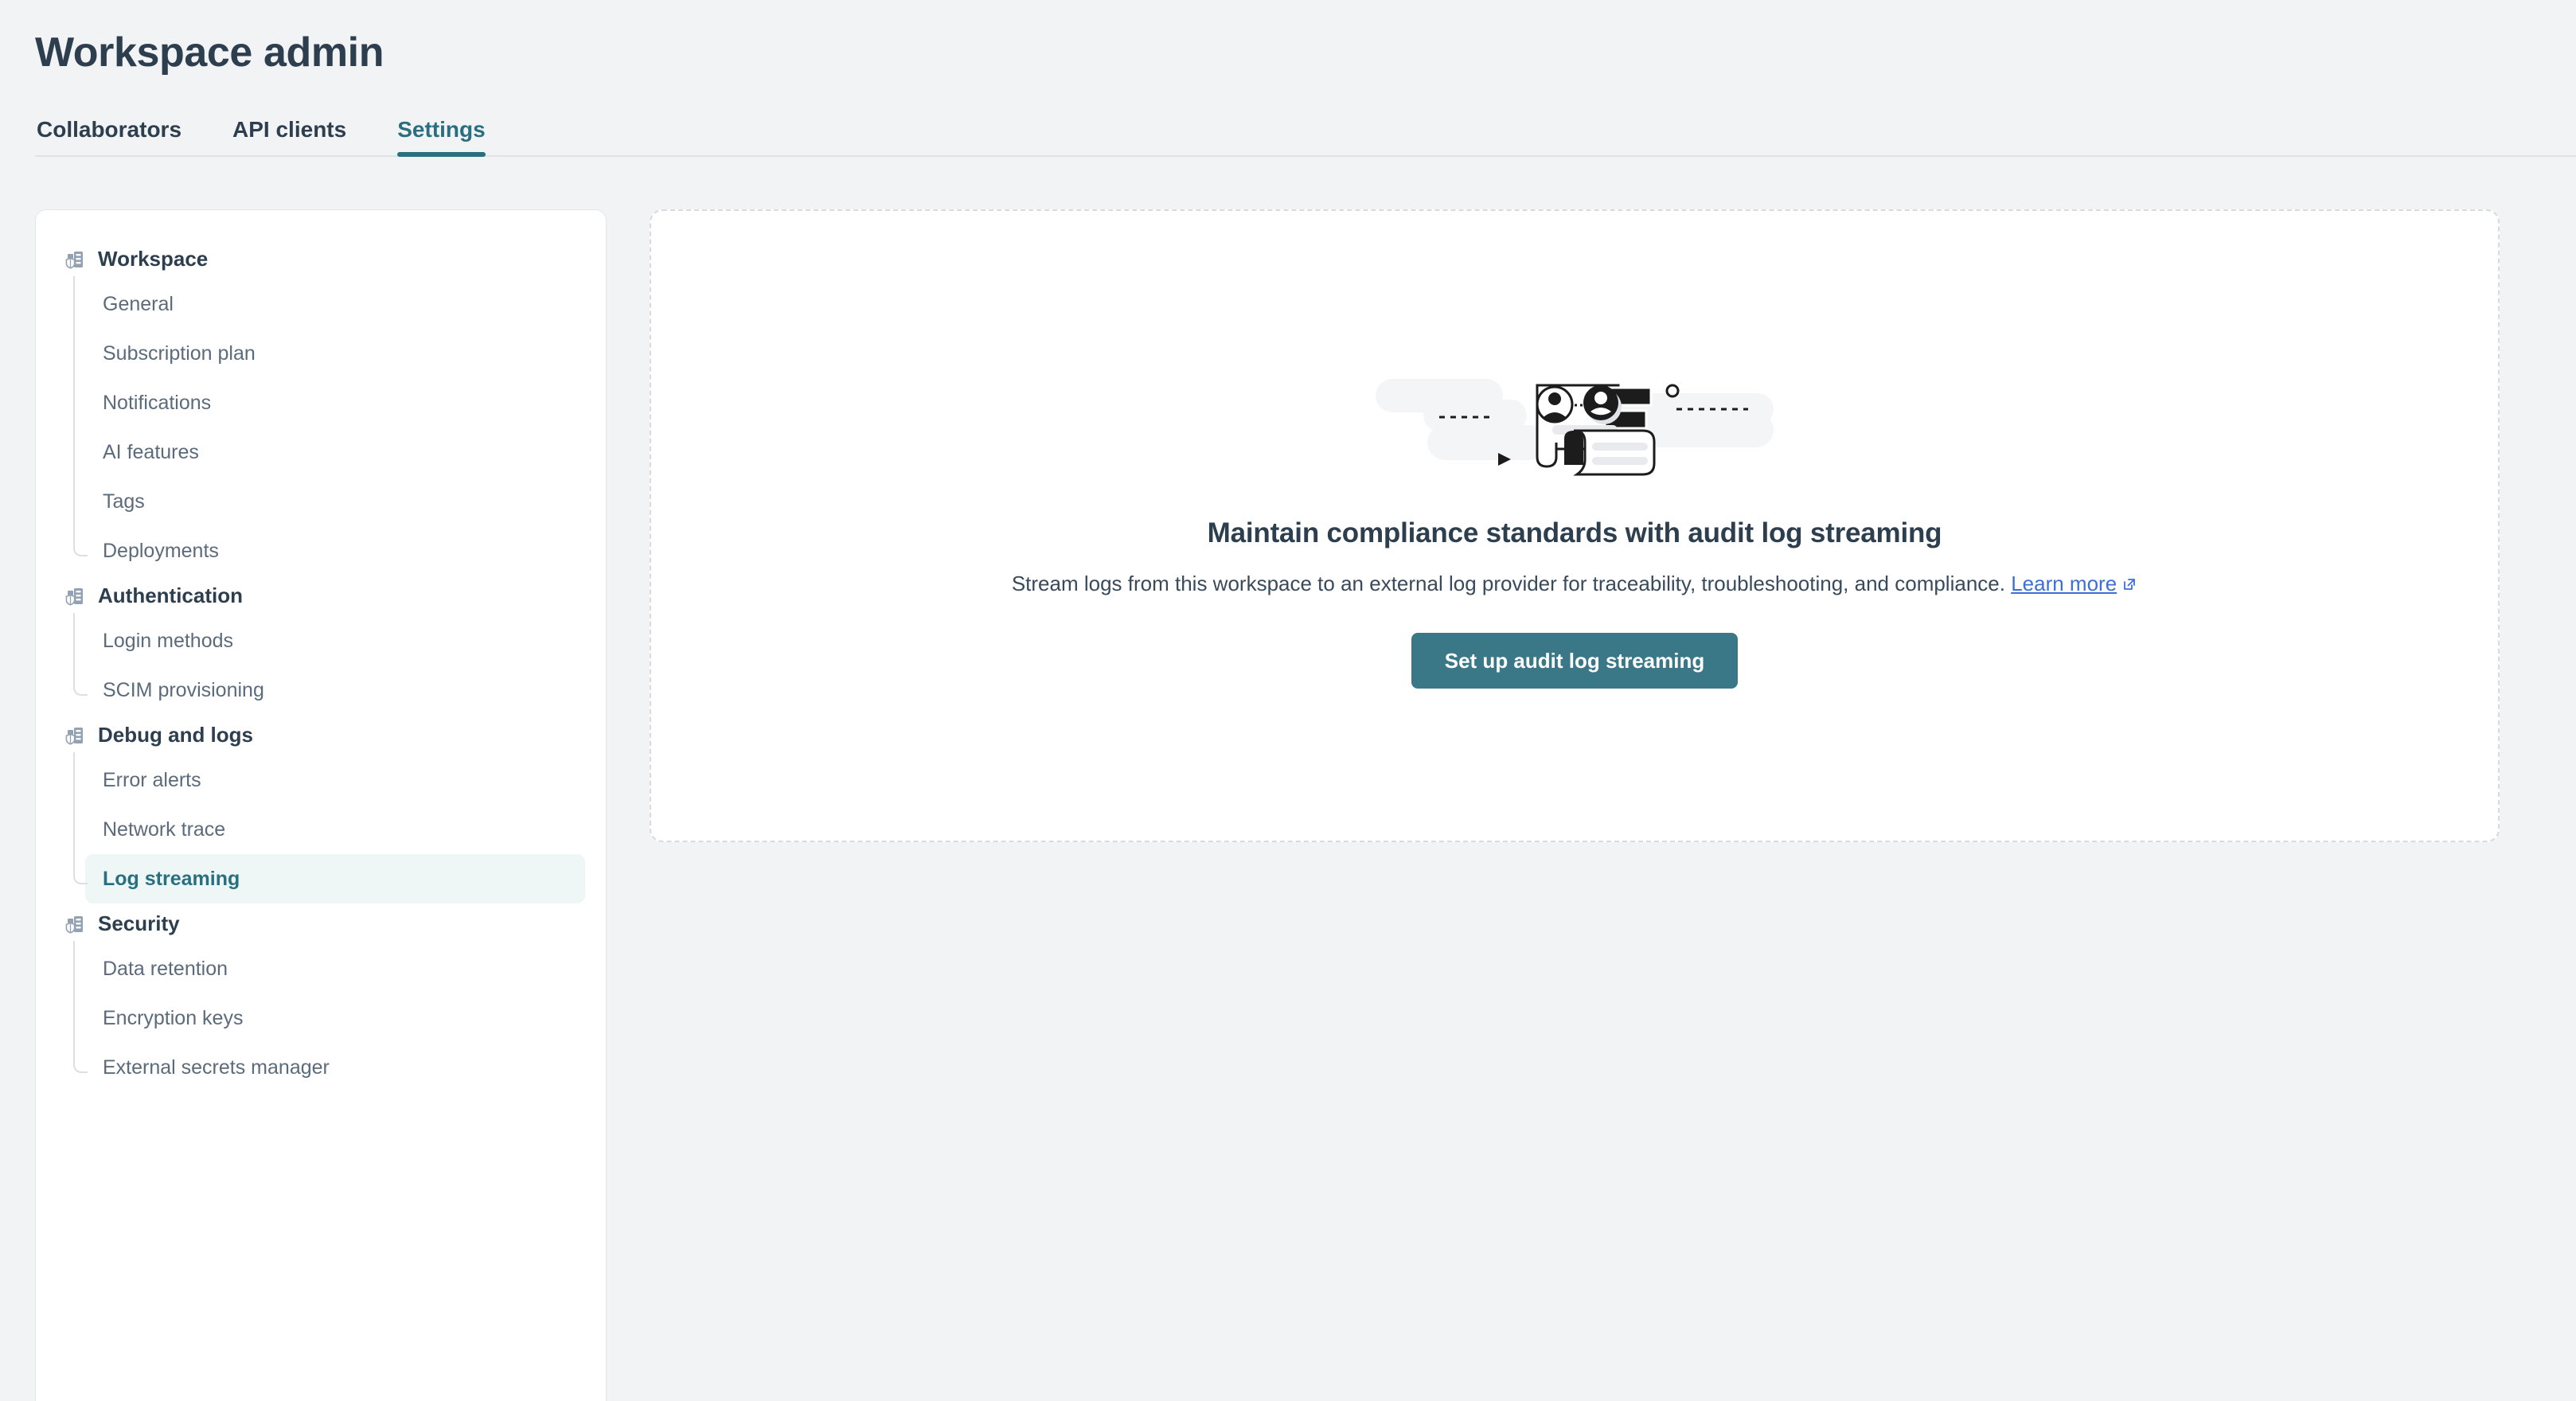 This screenshot has width=2576, height=1401. What do you see at coordinates (209, 52) in the screenshot?
I see `page-title: Workspace admin` at bounding box center [209, 52].